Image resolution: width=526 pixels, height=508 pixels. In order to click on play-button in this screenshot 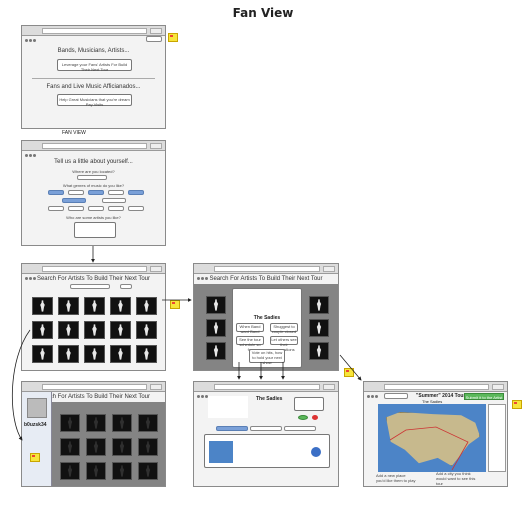, I will do `click(316, 452)`.